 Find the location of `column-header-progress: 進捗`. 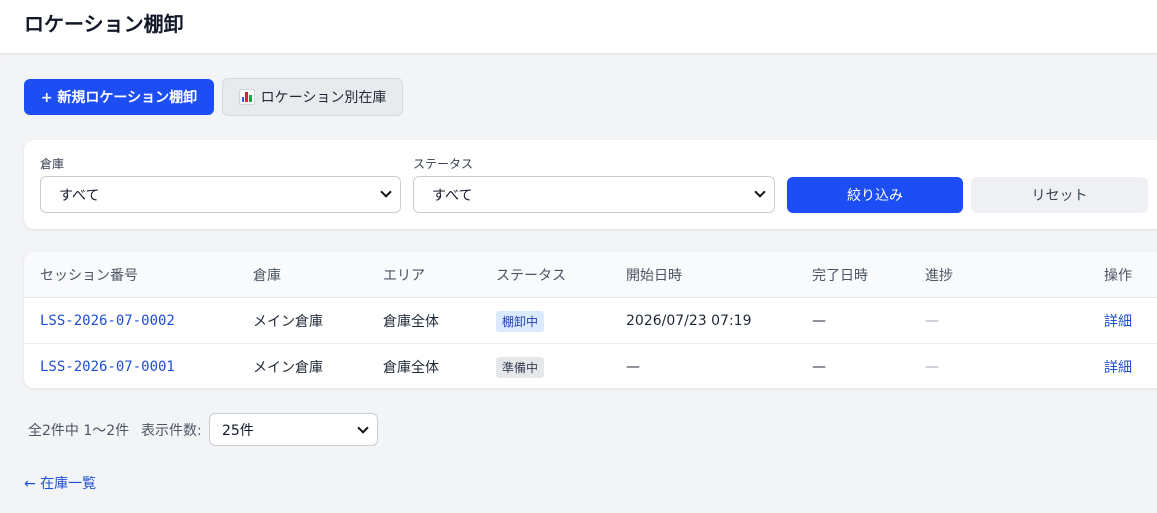

column-header-progress: 進捗 is located at coordinates (939, 276).